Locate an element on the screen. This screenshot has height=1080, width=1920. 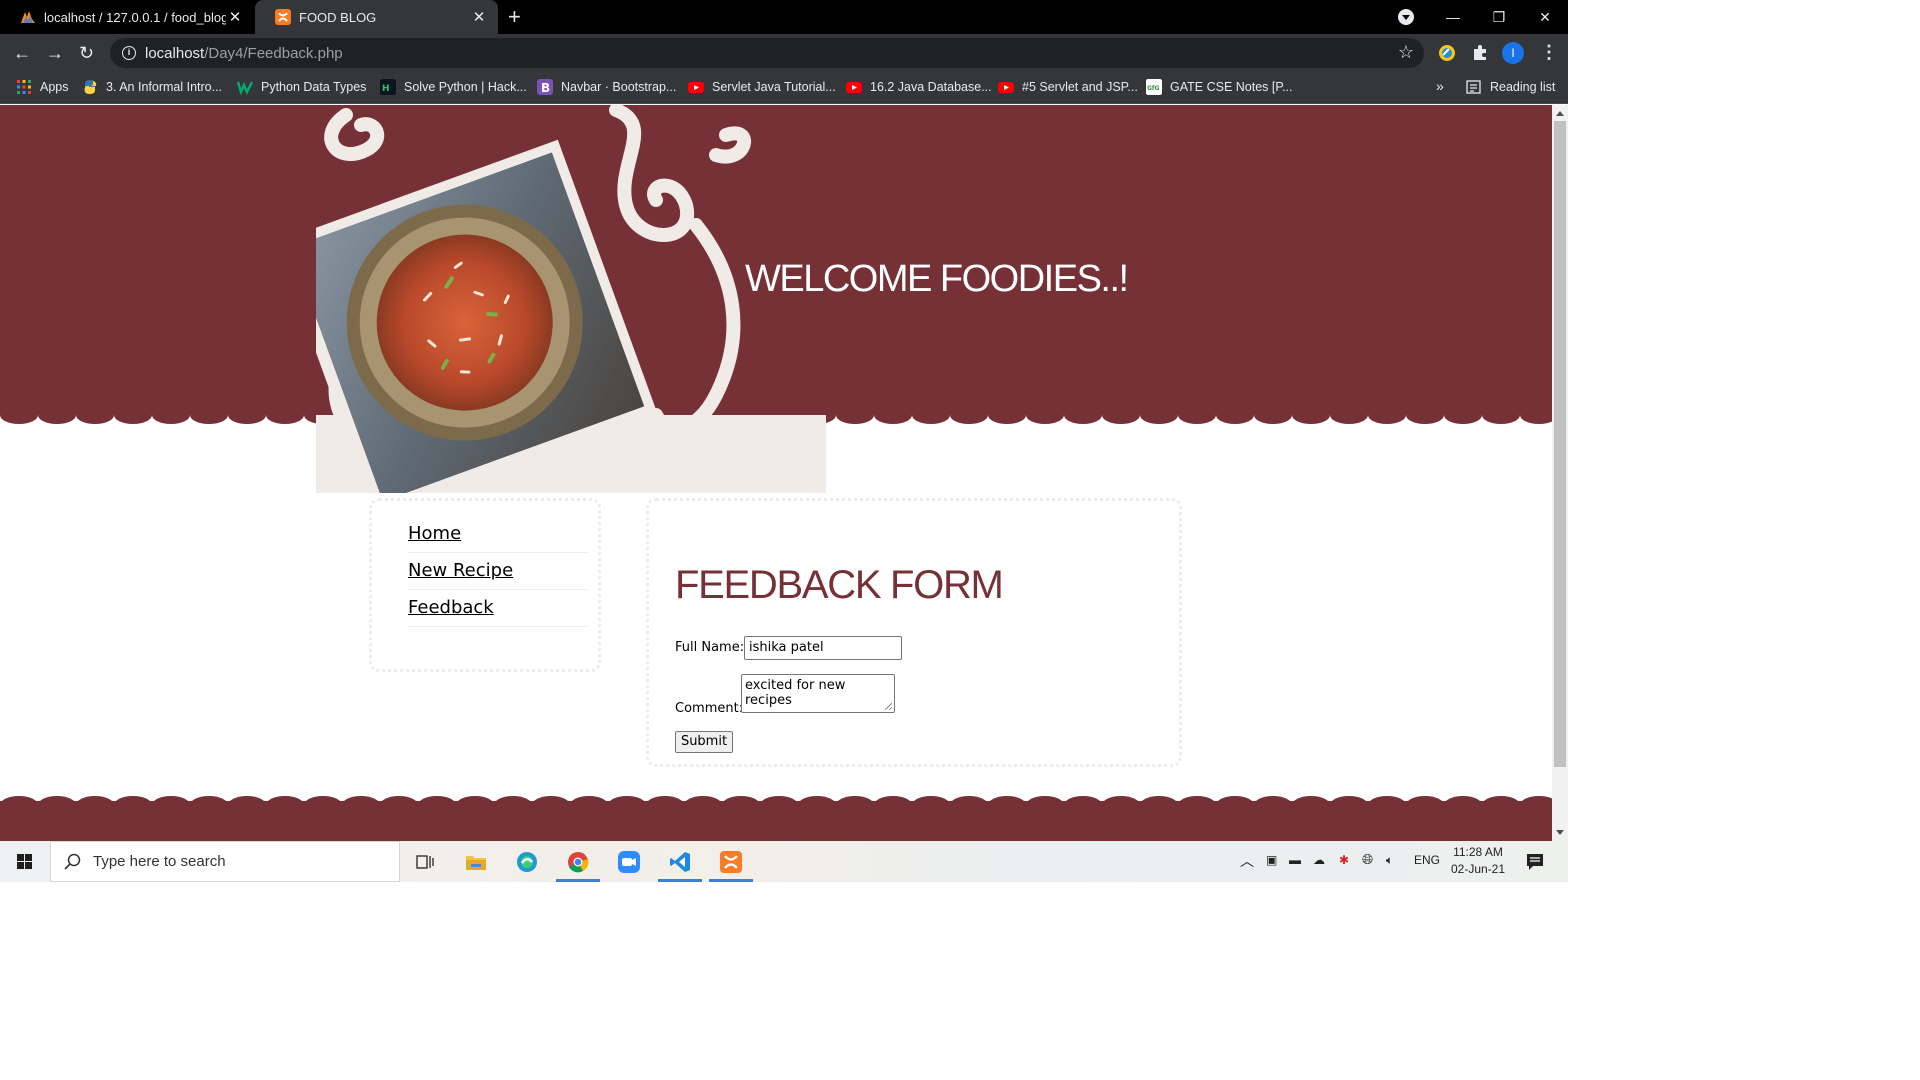
form-title: FEEDBACK FORM is located at coordinates (839, 585).